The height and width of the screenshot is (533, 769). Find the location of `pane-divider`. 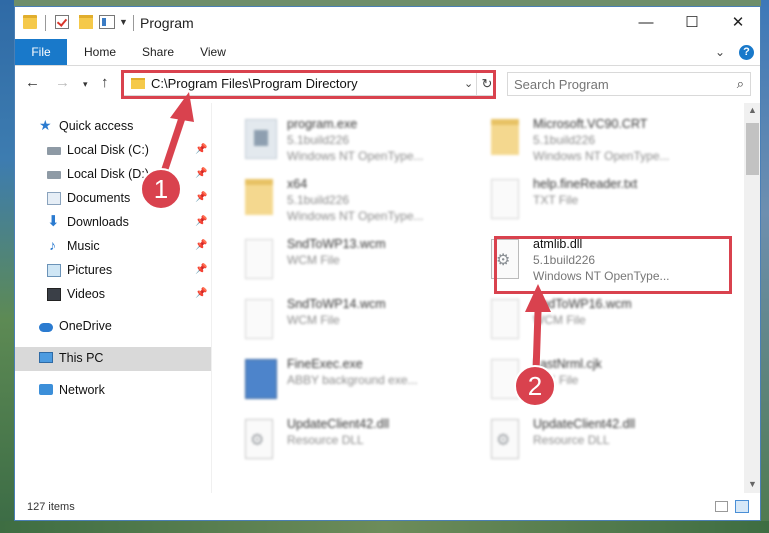

pane-divider is located at coordinates (211, 298).